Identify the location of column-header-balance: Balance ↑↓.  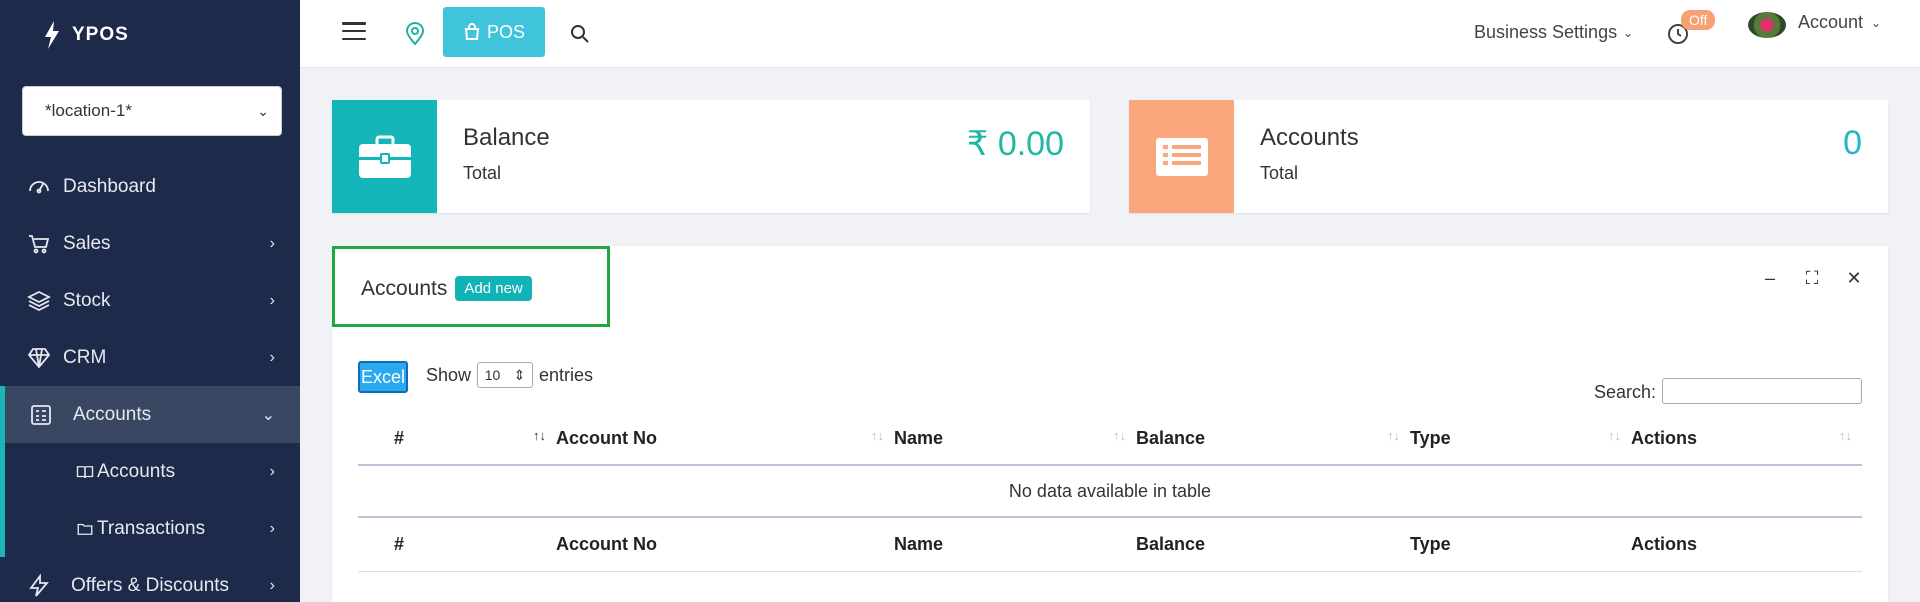
(1273, 438).